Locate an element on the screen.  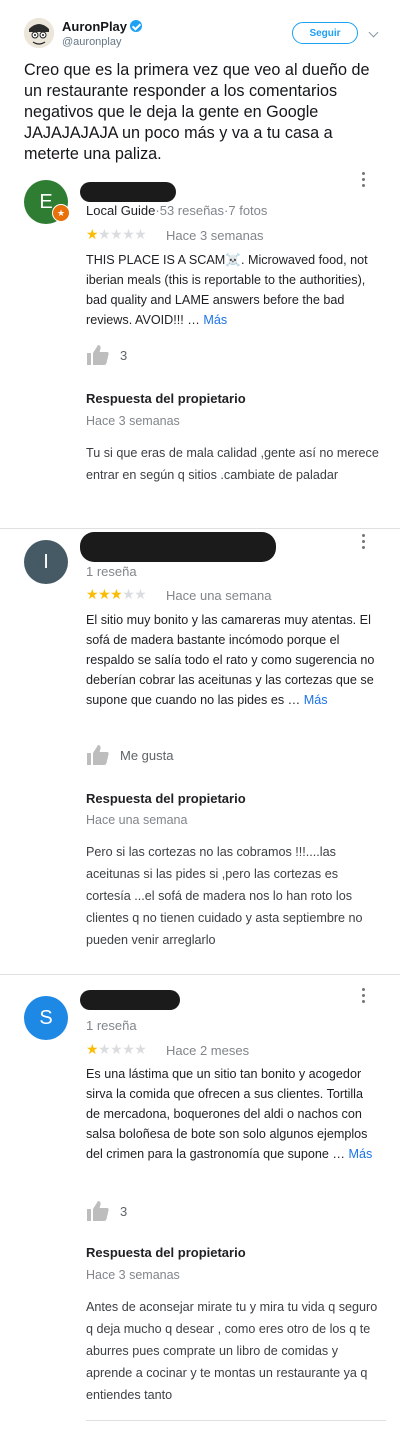
like-button: Me gusta is located at coordinates (129, 755).